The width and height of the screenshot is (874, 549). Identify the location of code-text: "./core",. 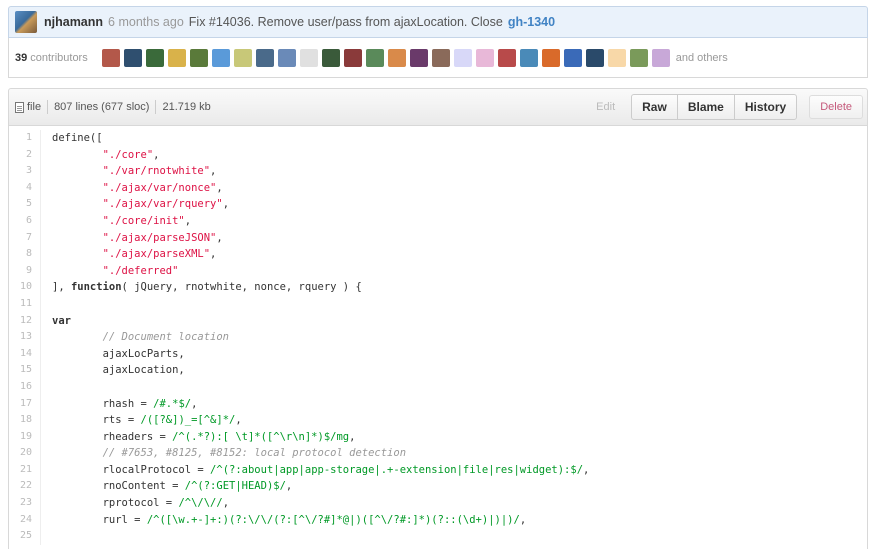
(100, 155).